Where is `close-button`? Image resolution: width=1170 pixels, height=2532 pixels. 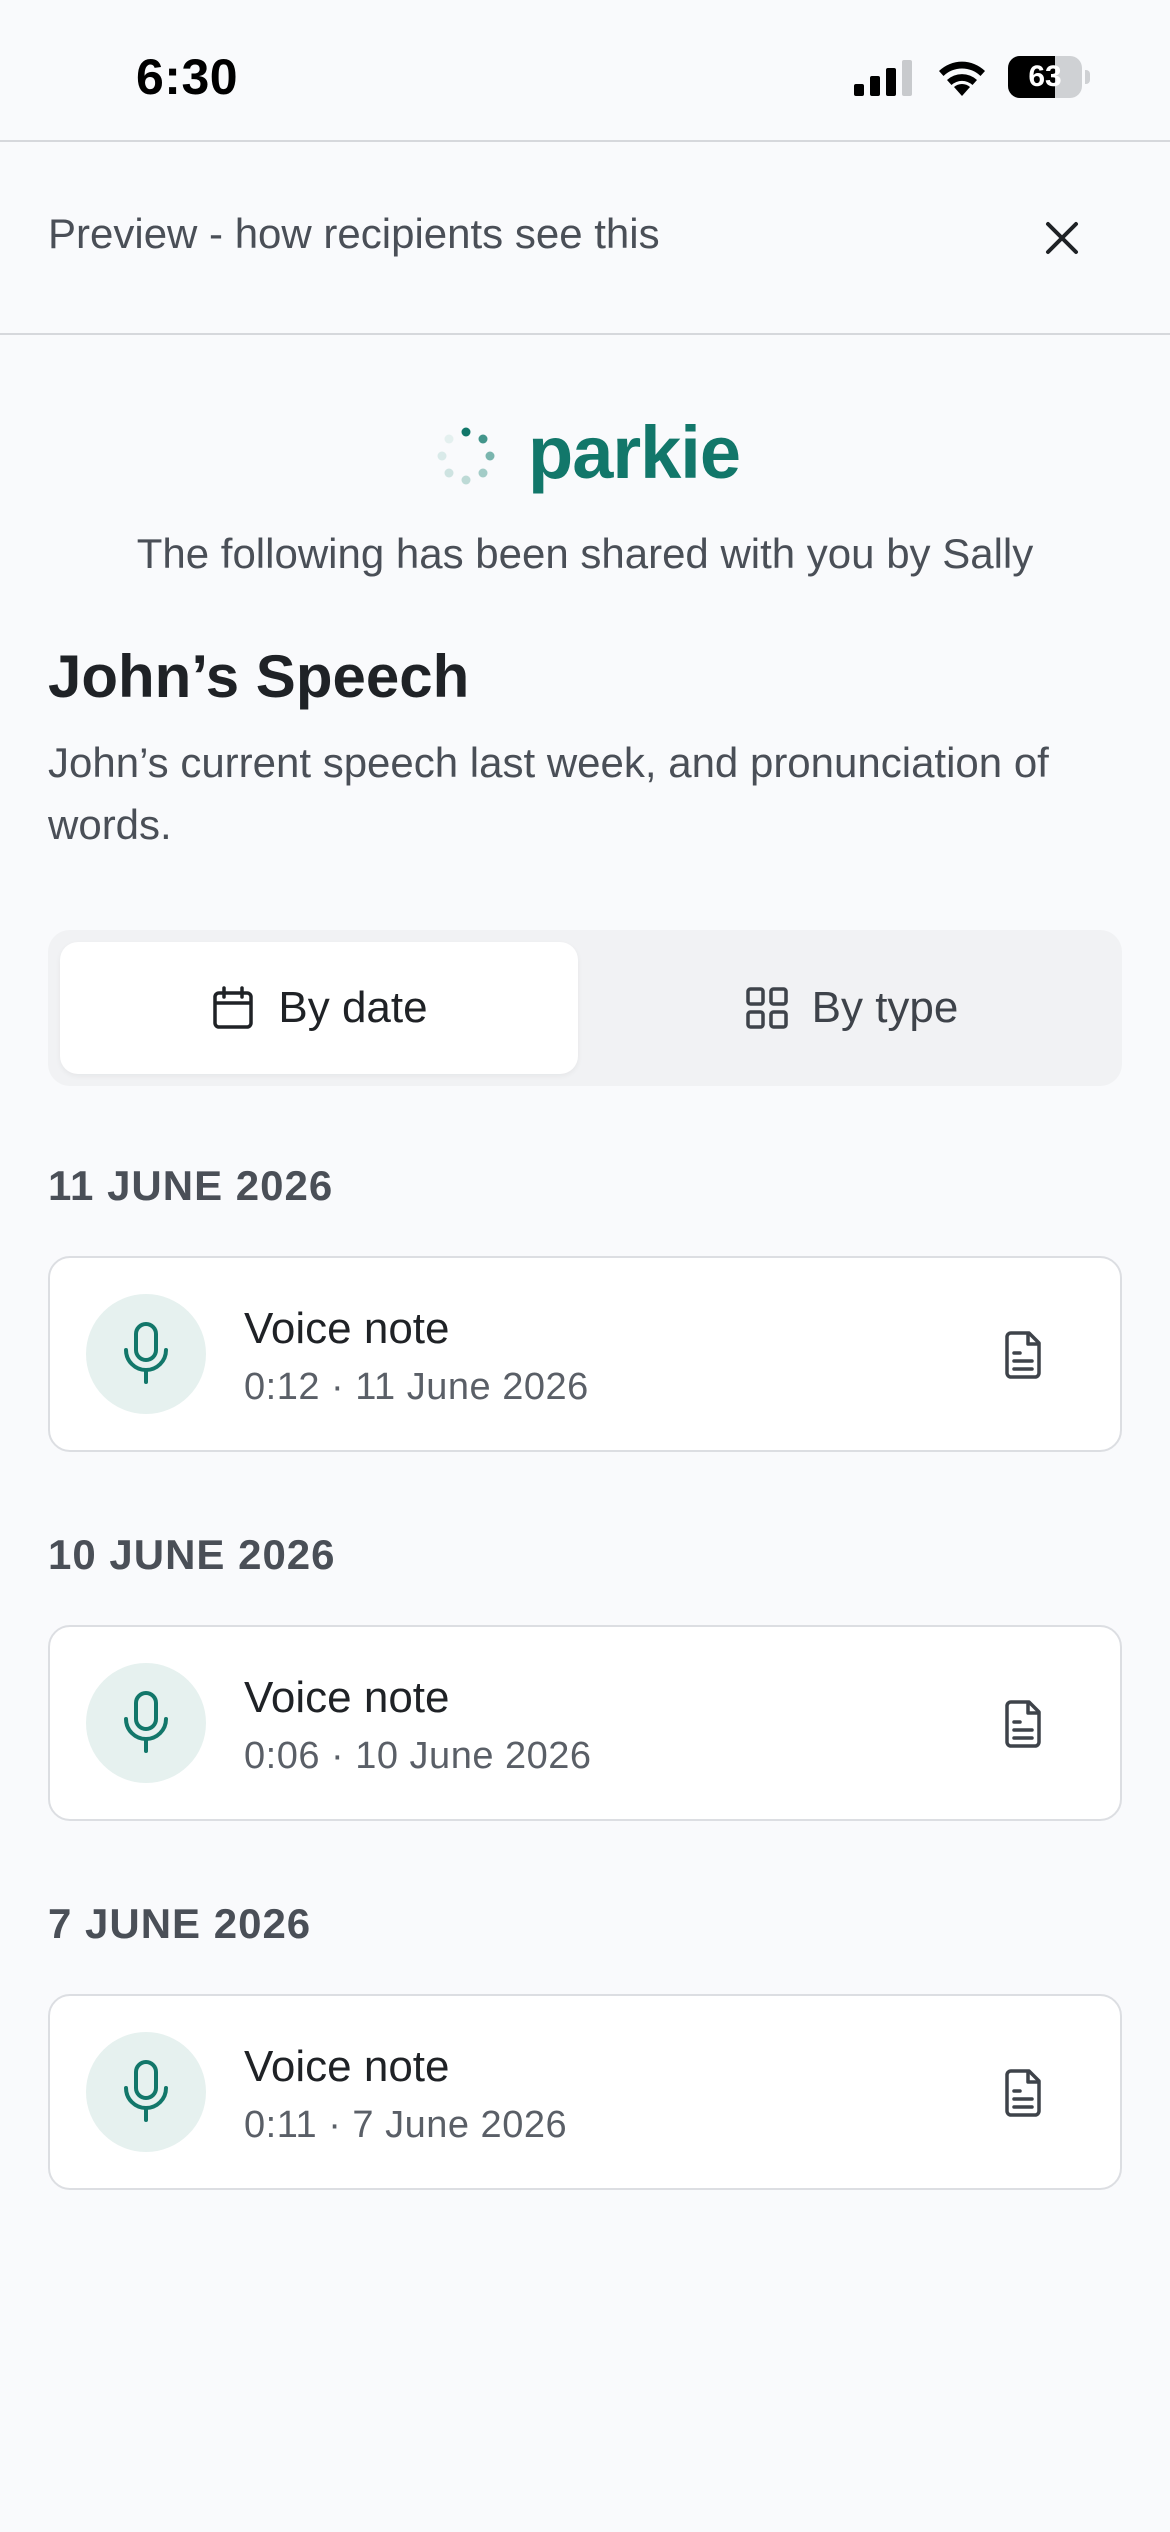 close-button is located at coordinates (1062, 238).